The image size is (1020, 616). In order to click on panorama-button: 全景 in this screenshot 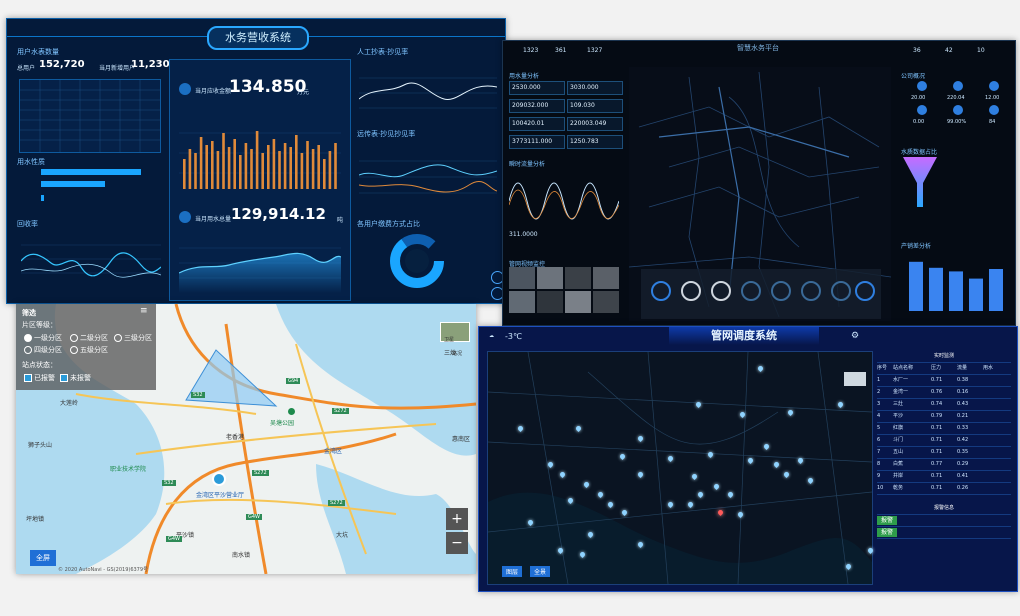, I will do `click(540, 571)`.